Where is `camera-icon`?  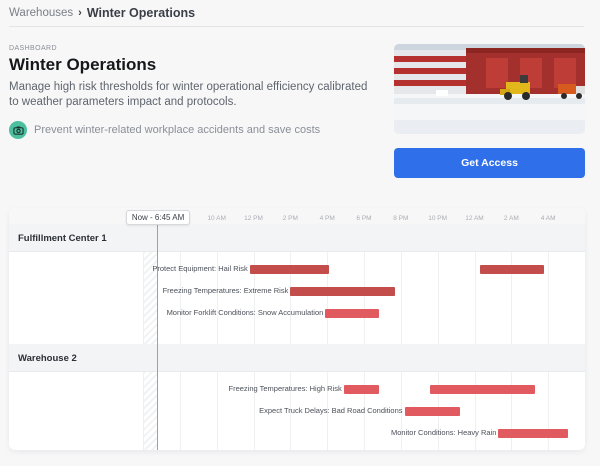
camera-icon is located at coordinates (18, 130).